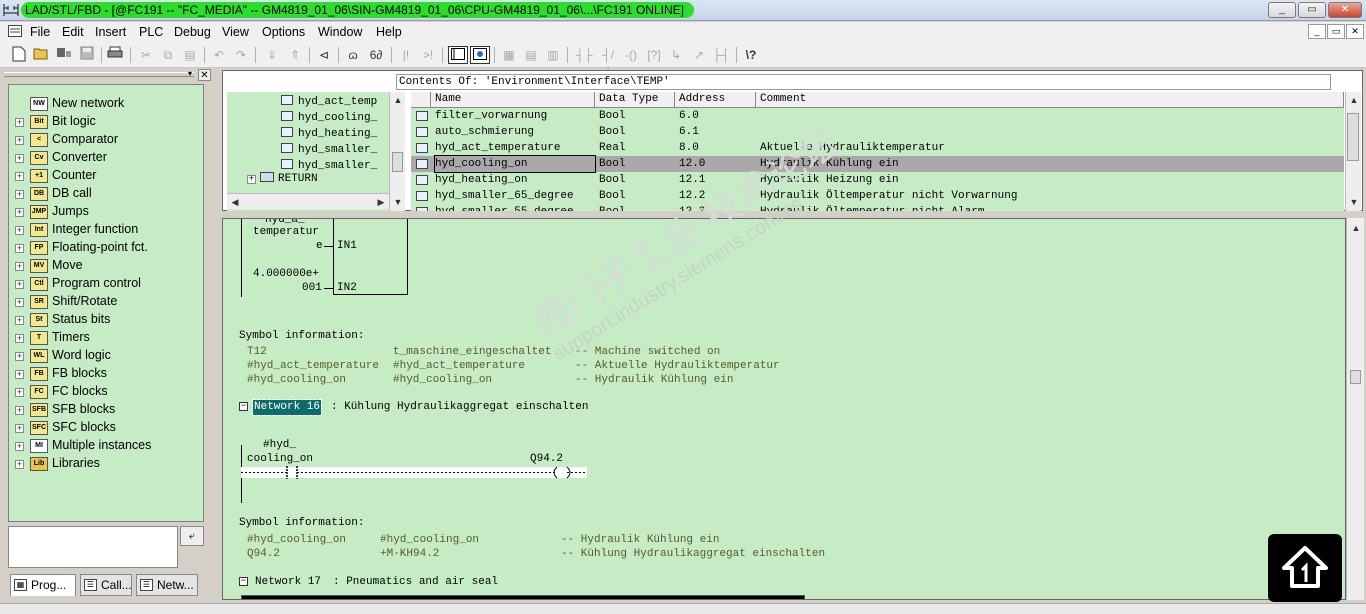 The image size is (1366, 614). I want to click on redo-icon: ↷, so click(241, 55).